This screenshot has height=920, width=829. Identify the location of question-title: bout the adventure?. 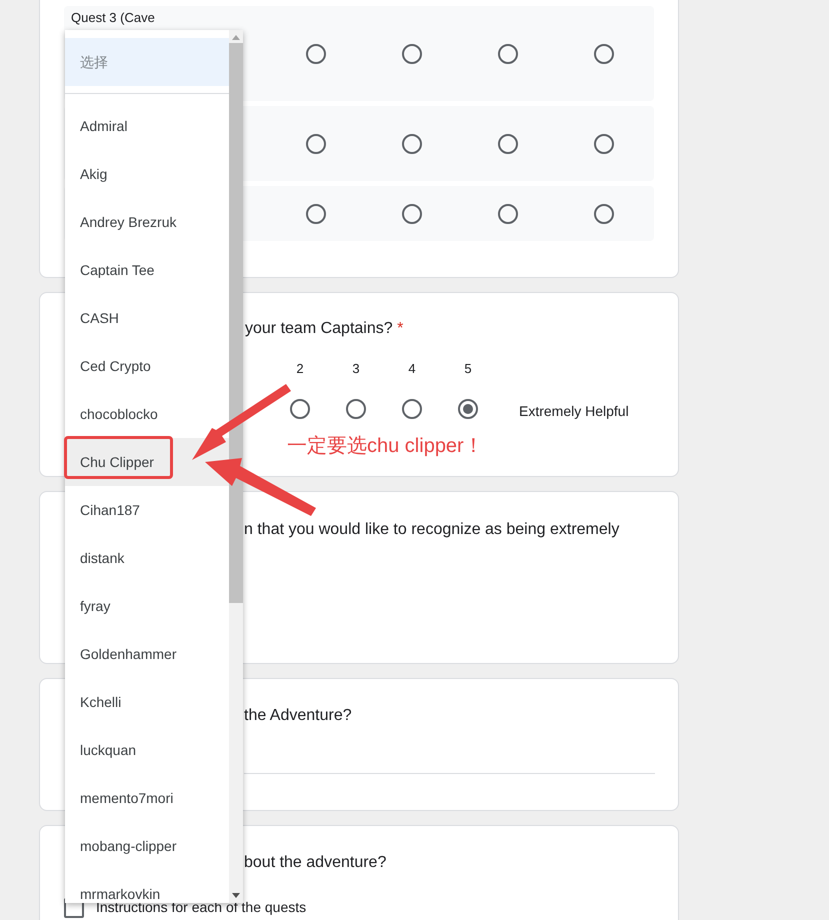
(315, 863).